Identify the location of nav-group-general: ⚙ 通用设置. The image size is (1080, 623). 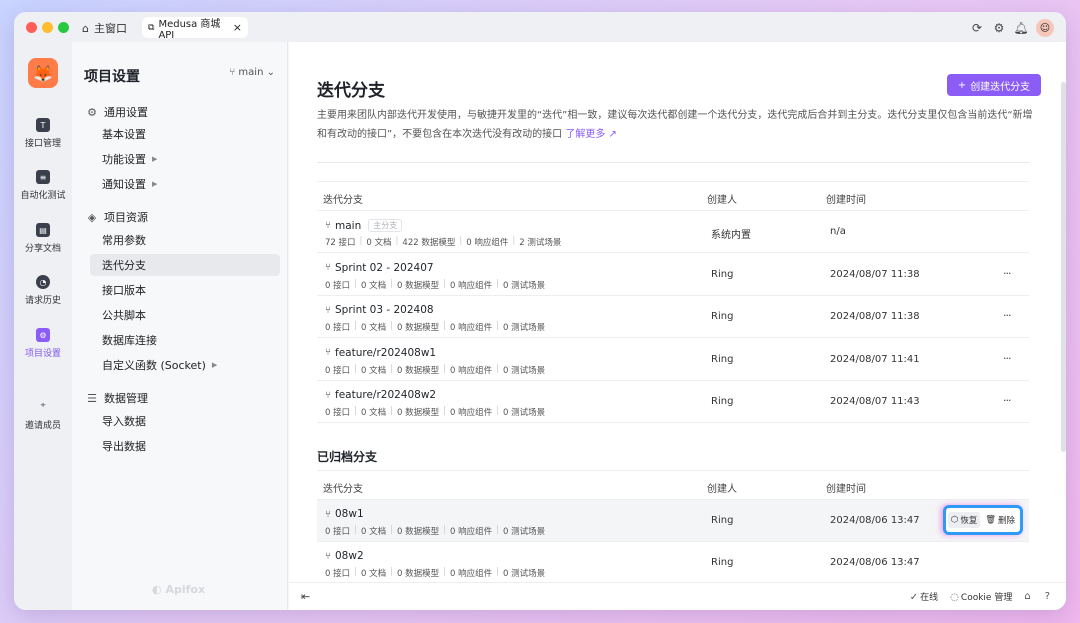
(117, 112).